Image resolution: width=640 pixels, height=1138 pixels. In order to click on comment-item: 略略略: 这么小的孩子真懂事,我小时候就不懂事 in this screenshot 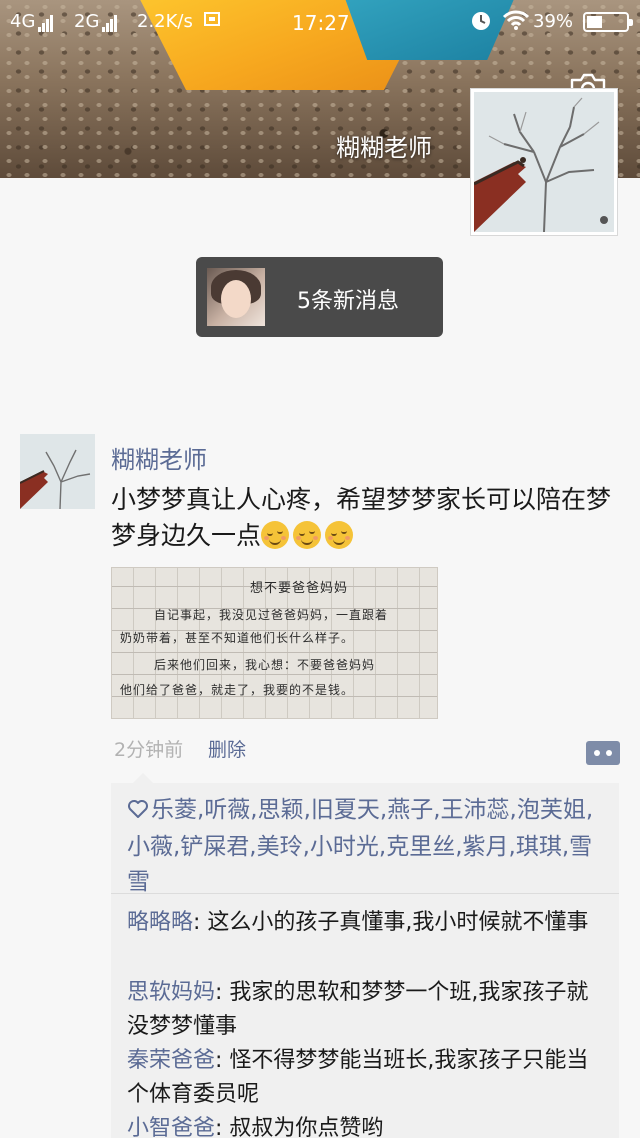, I will do `click(367, 923)`.